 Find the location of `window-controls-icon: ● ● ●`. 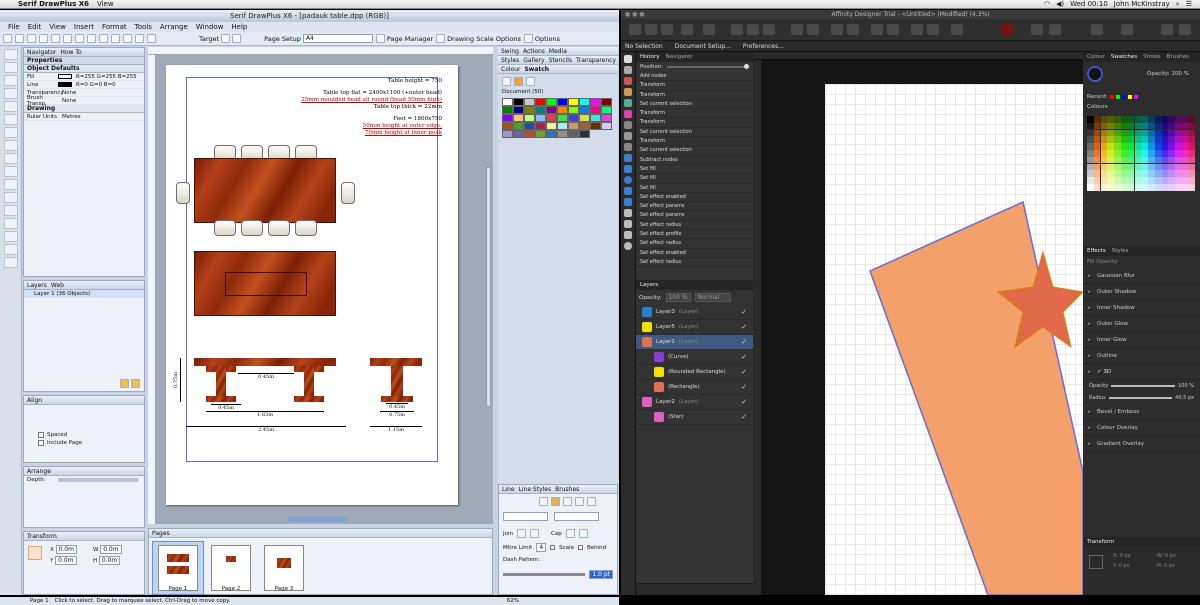

window-controls-icon: ● ● ● is located at coordinates (635, 14).